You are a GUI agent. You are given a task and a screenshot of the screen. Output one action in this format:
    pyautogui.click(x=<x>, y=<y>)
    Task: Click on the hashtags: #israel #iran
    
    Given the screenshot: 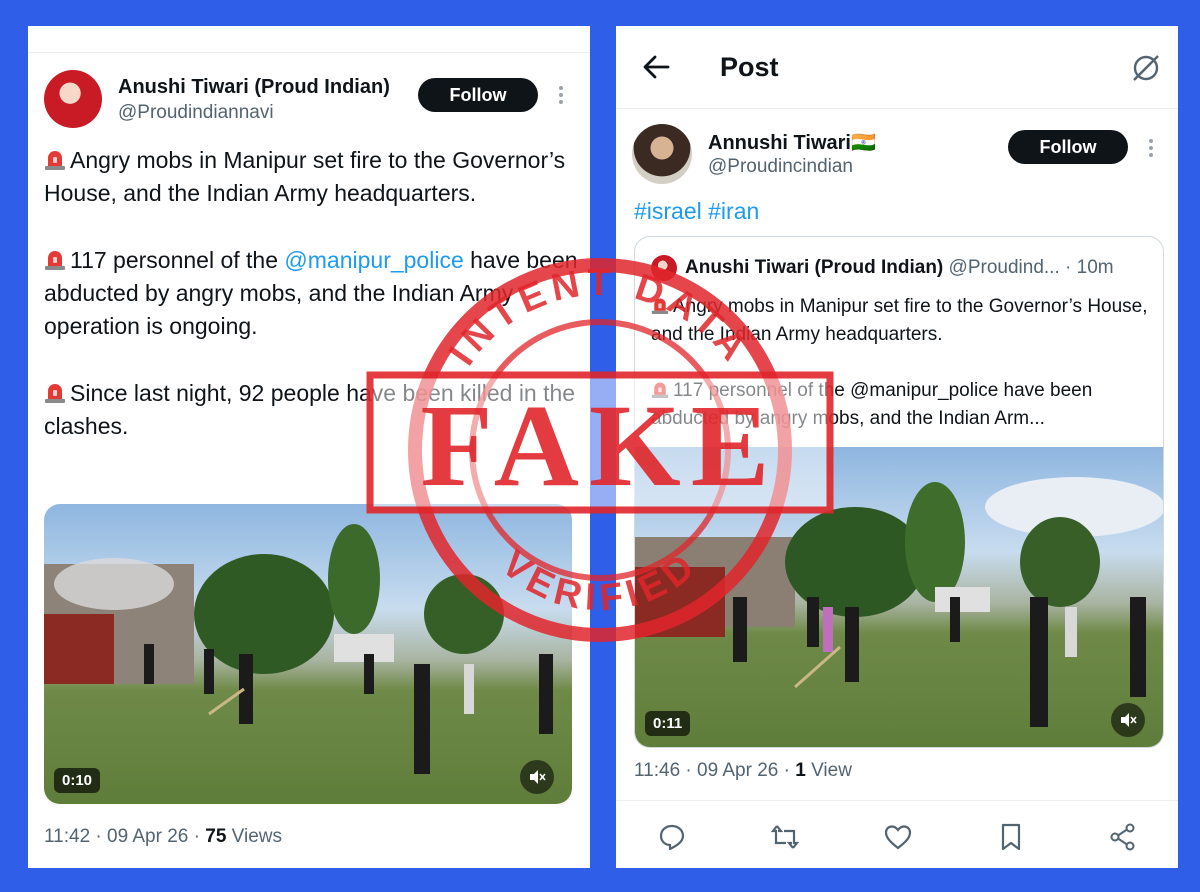 What is the action you would take?
    pyautogui.click(x=696, y=211)
    